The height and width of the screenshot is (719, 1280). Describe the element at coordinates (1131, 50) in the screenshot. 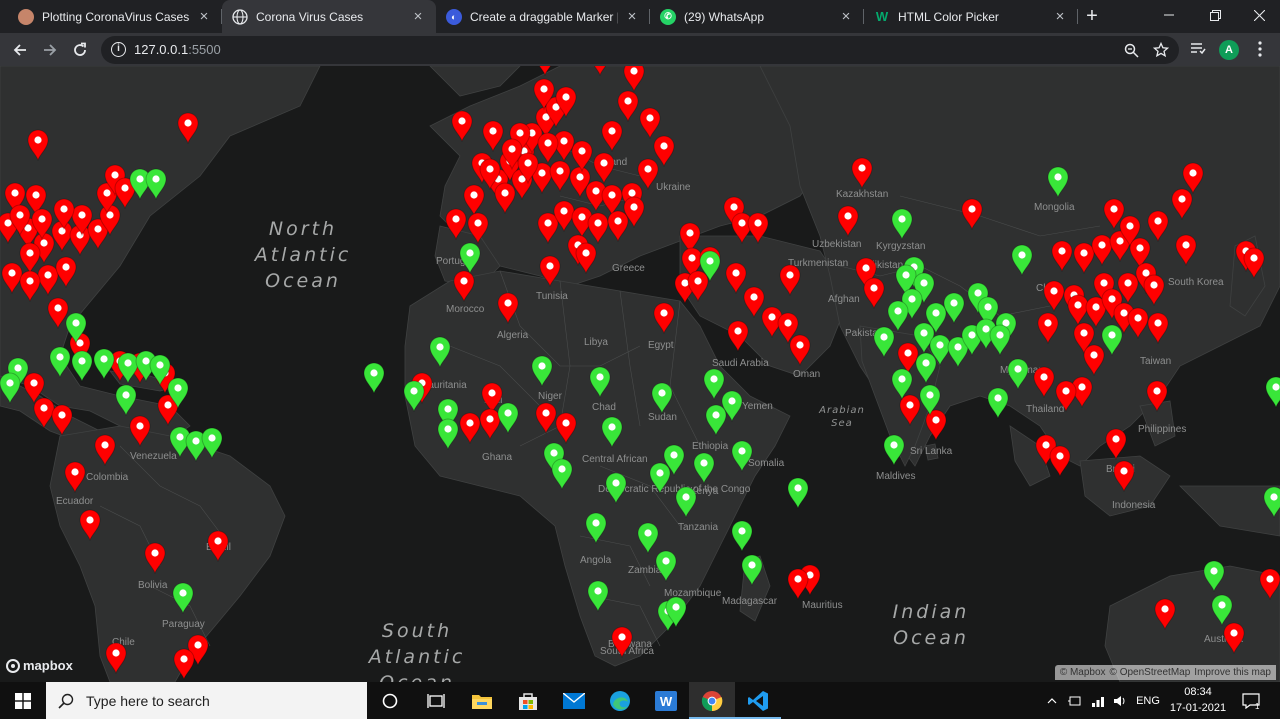

I see `zoom-icon` at that location.